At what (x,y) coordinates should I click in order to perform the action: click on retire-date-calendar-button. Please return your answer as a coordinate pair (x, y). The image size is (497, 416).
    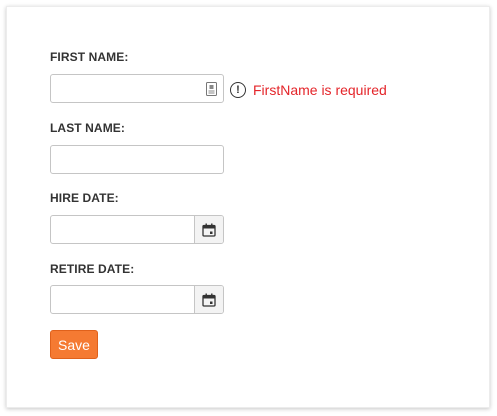
    Looking at the image, I should click on (208, 299).